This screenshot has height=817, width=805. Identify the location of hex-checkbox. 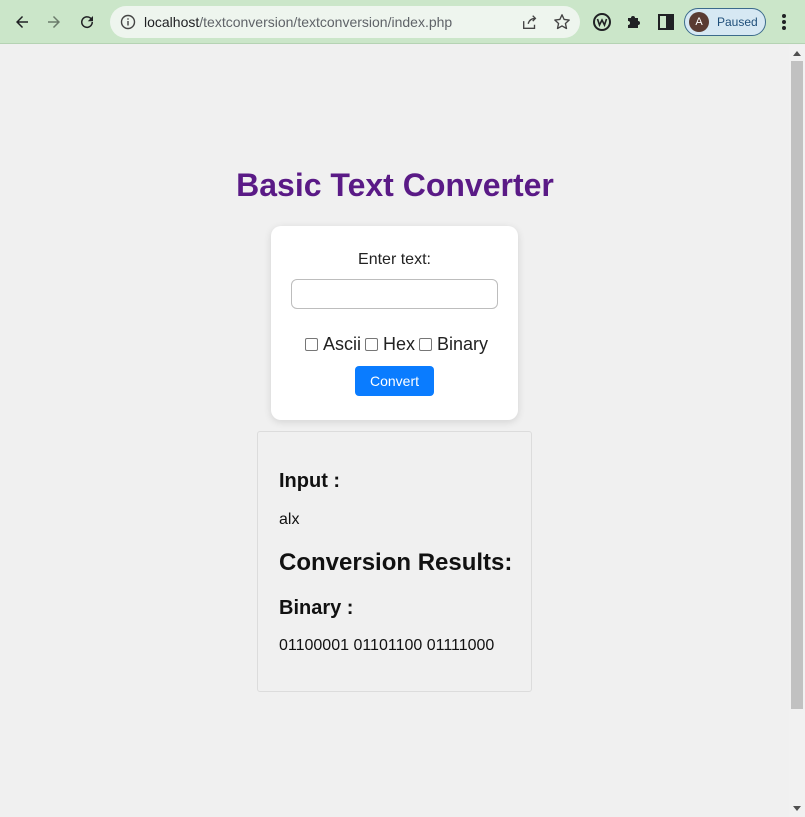
(371, 344).